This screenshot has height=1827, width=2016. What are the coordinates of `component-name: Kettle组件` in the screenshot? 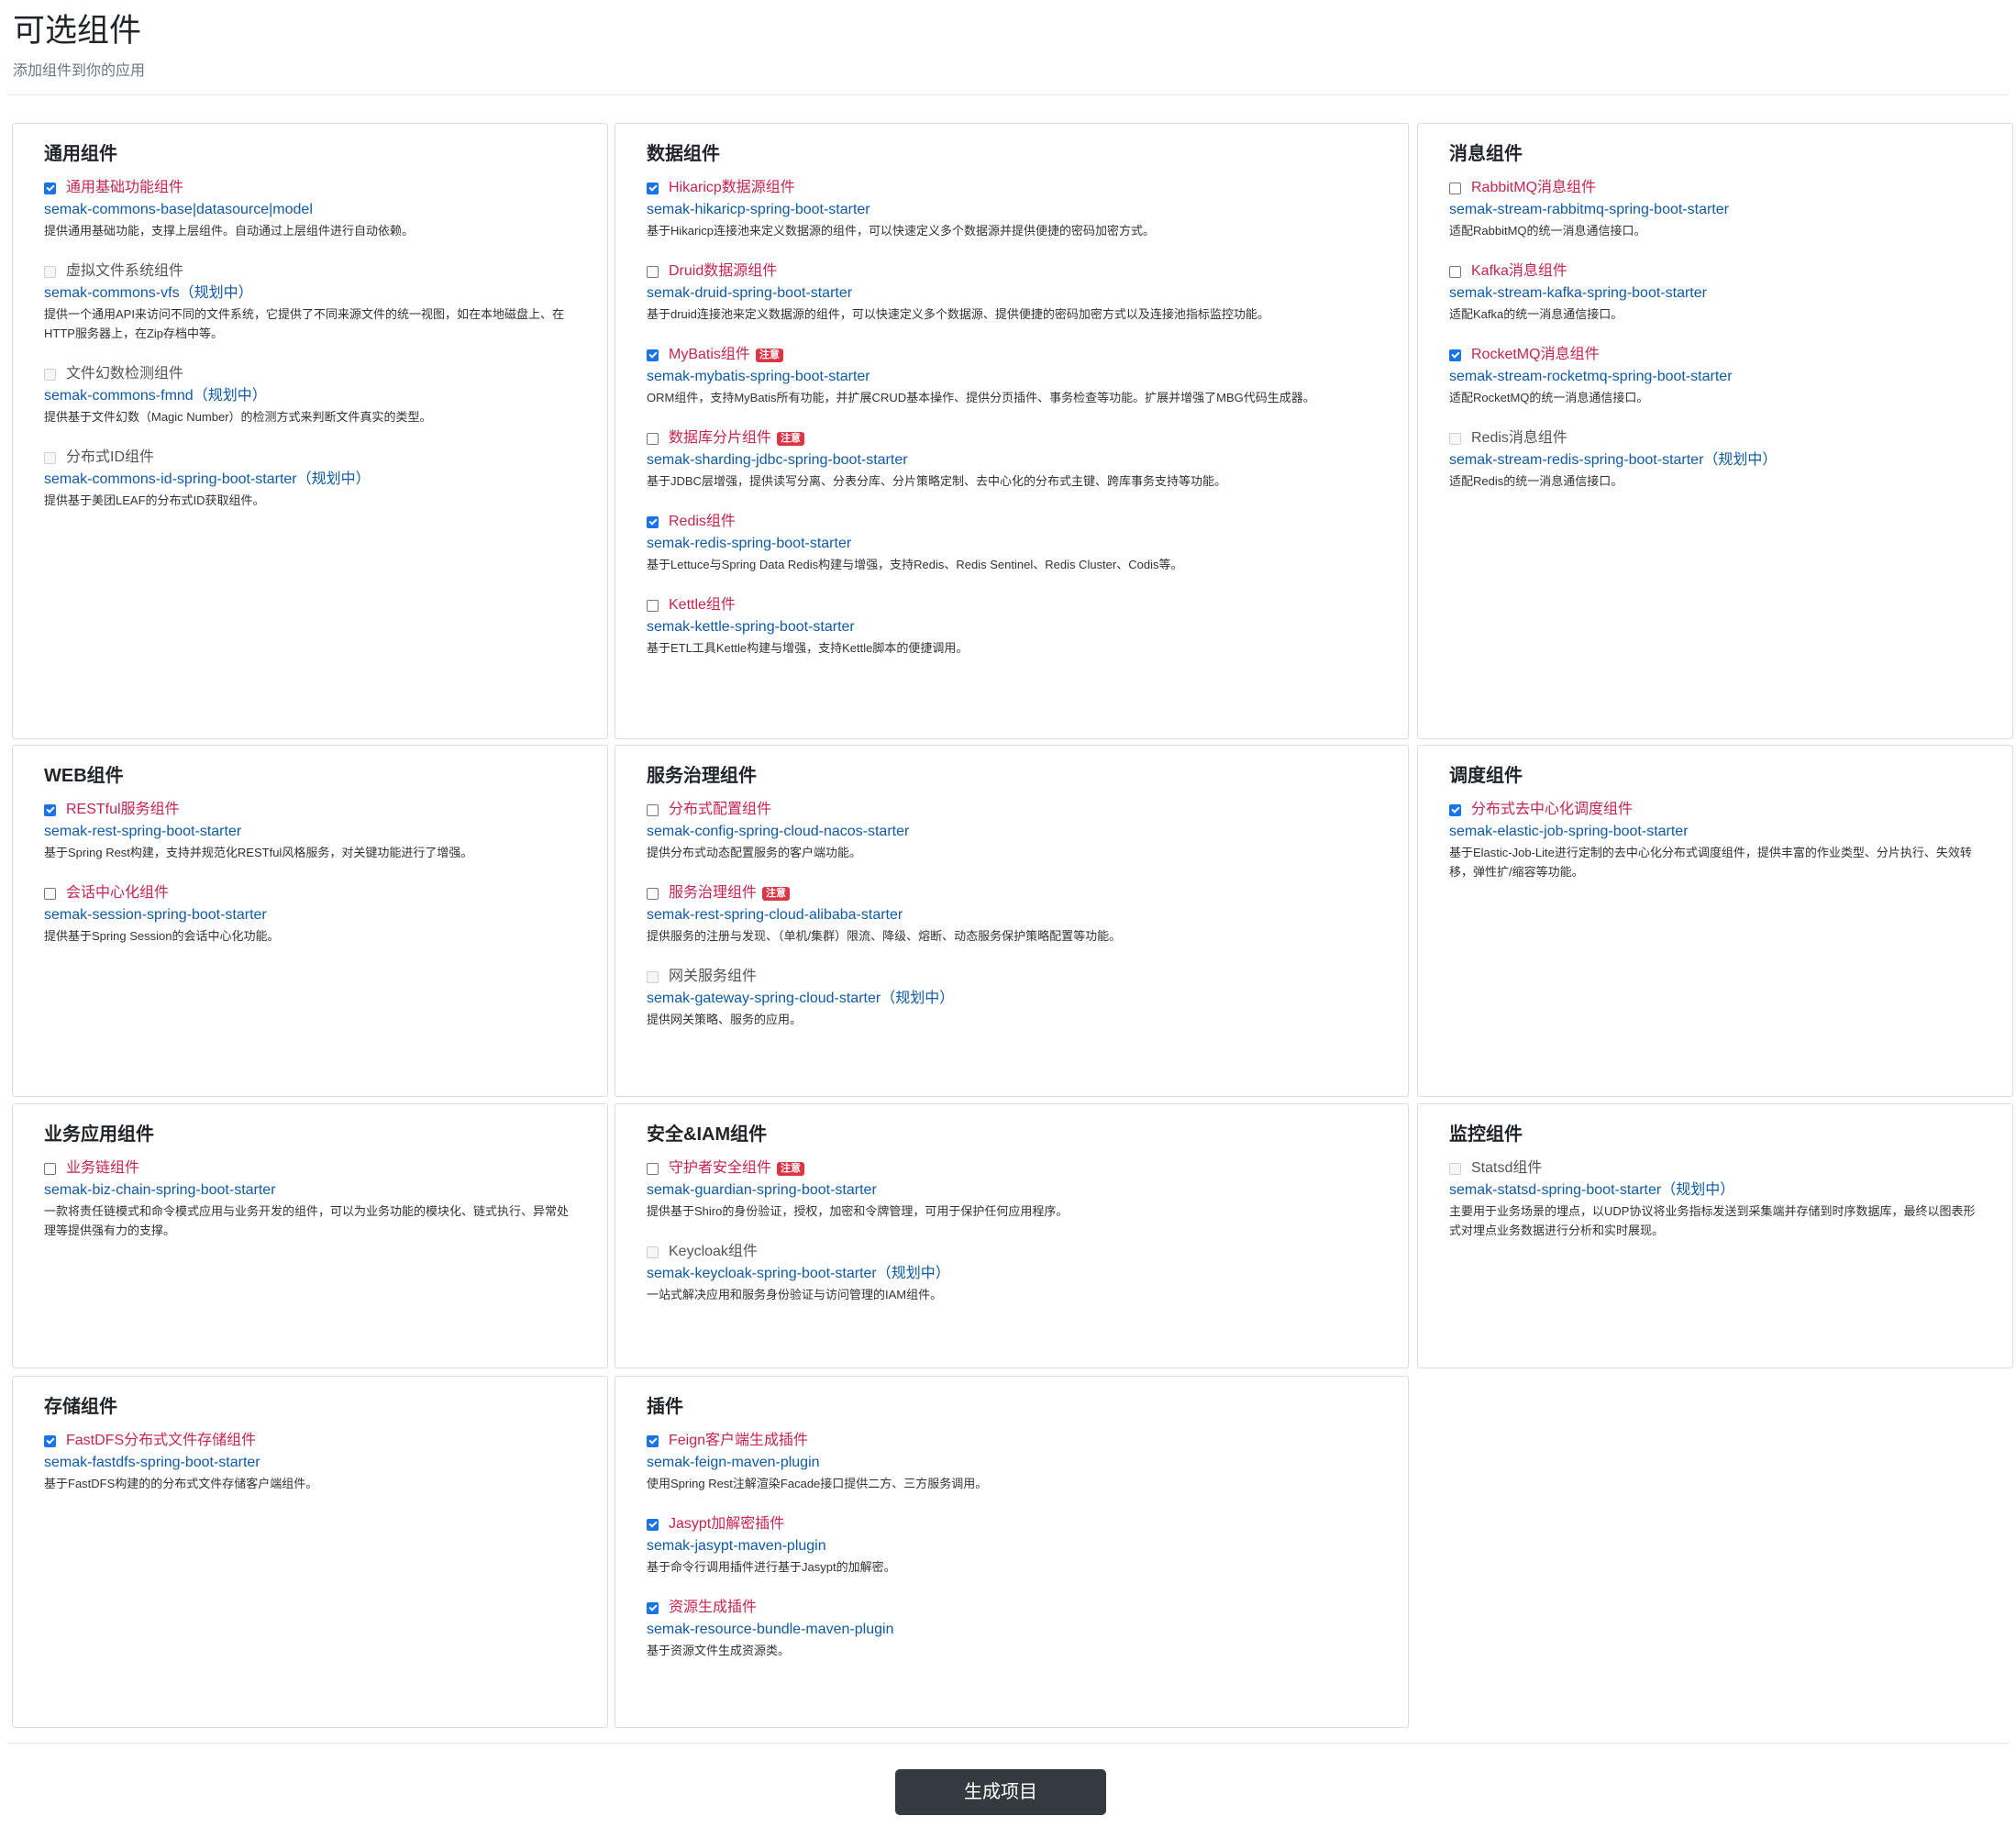 It's located at (702, 605).